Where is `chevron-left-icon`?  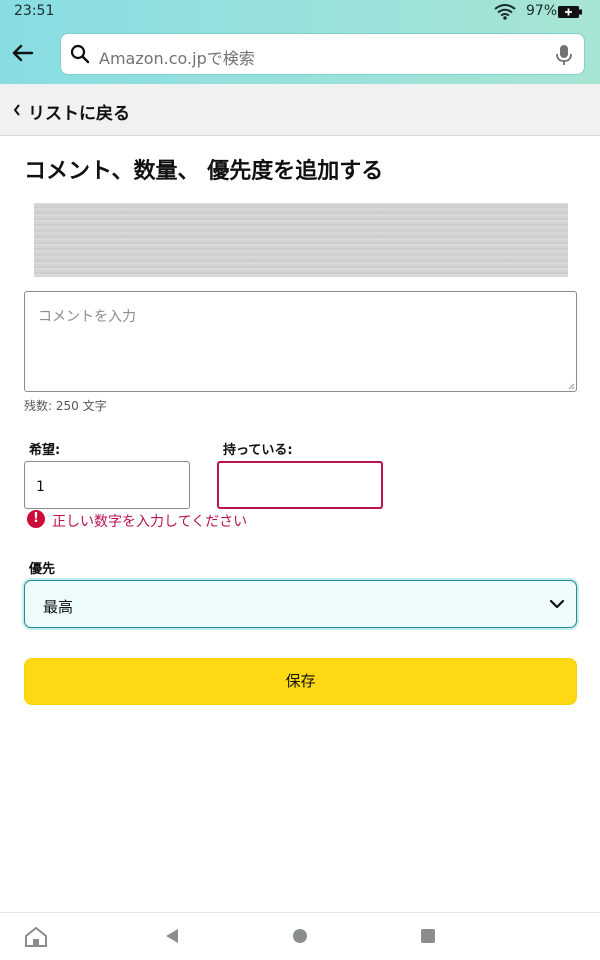 chevron-left-icon is located at coordinates (16, 110).